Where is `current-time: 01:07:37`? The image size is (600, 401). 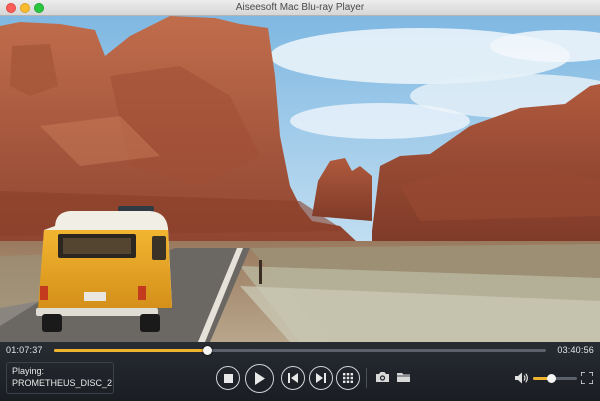
current-time: 01:07:37 is located at coordinates (24, 350).